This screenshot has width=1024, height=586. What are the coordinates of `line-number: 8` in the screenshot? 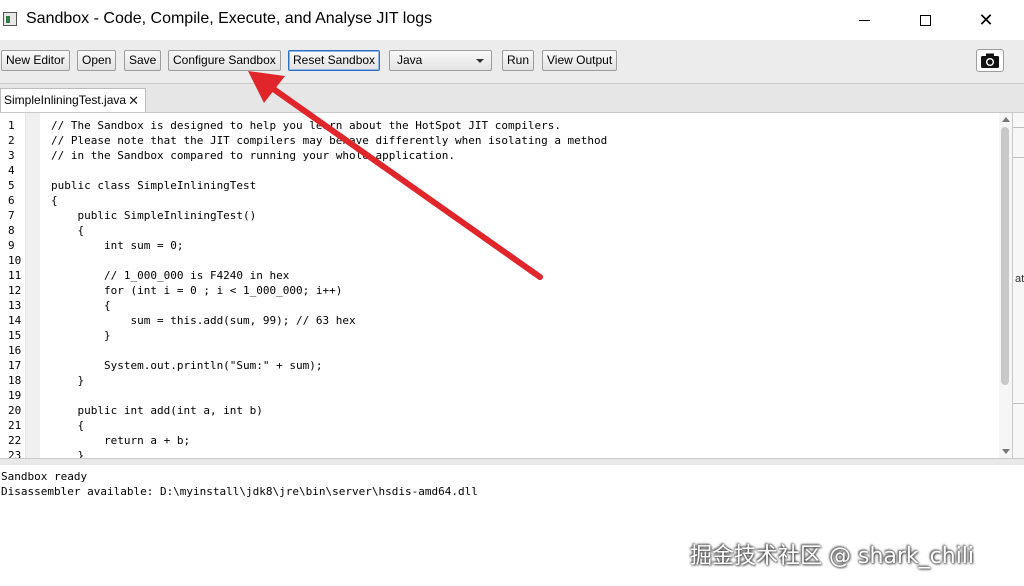 It's located at (11, 230).